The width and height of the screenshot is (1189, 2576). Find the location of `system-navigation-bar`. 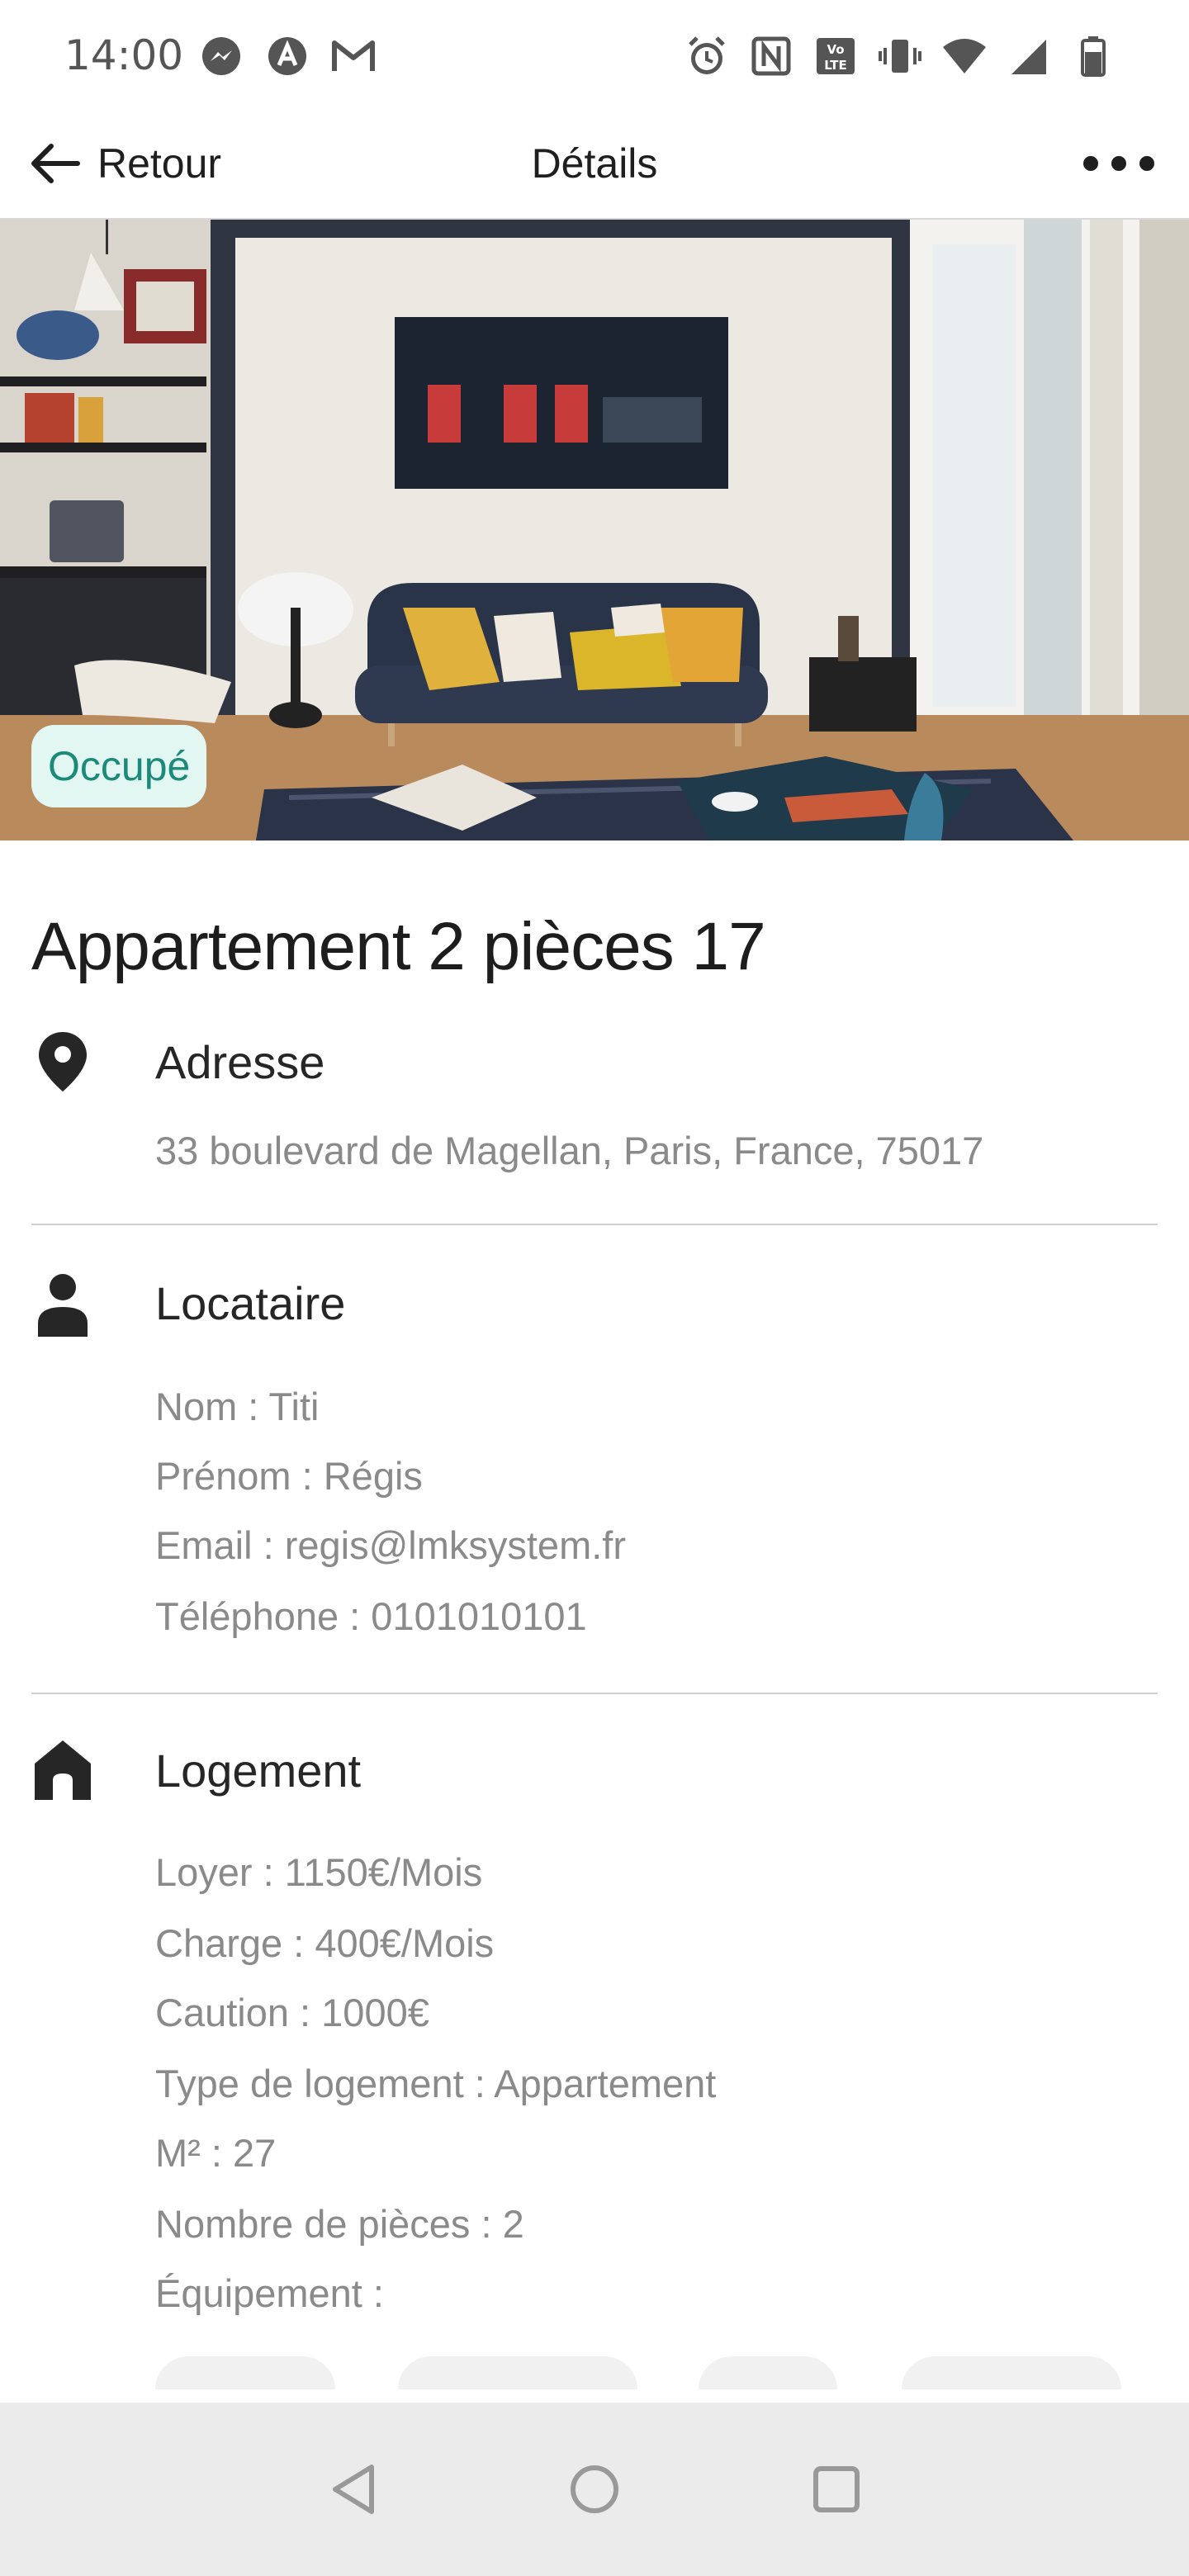

system-navigation-bar is located at coordinates (594, 2489).